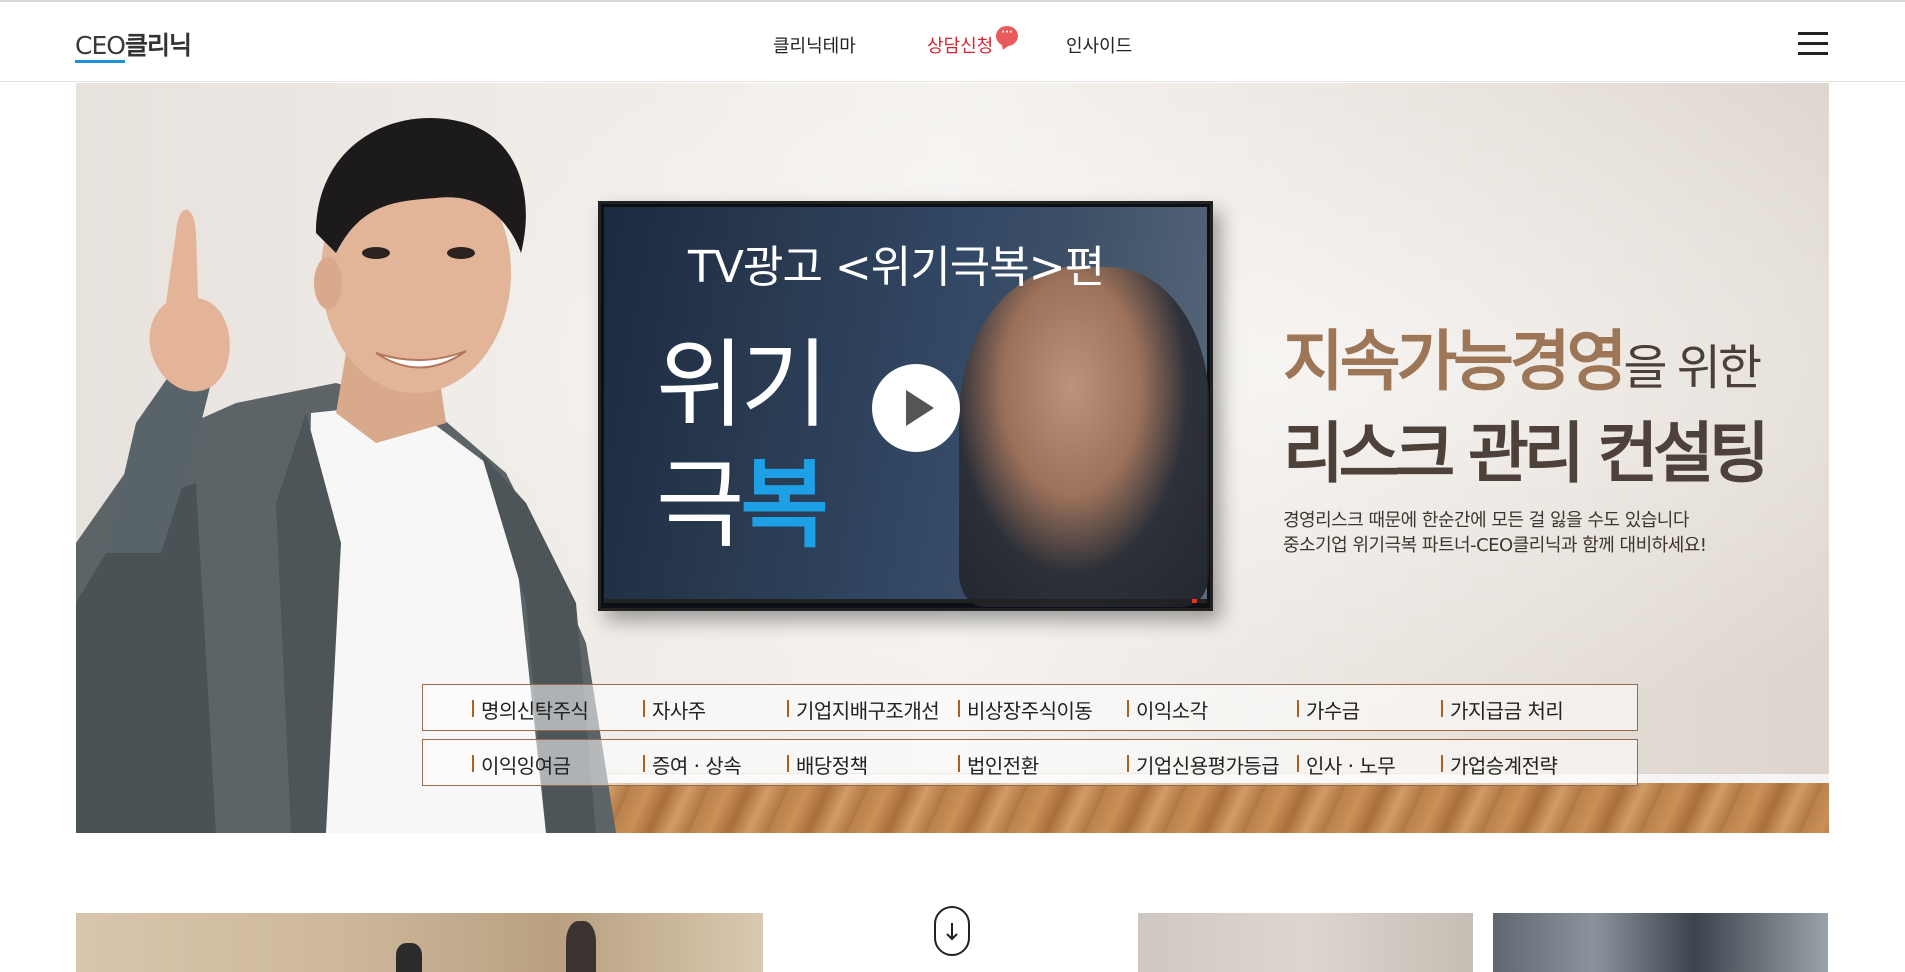 The image size is (1905, 972). What do you see at coordinates (692, 764) in the screenshot?
I see `keyword-link: 증여 · 상속` at bounding box center [692, 764].